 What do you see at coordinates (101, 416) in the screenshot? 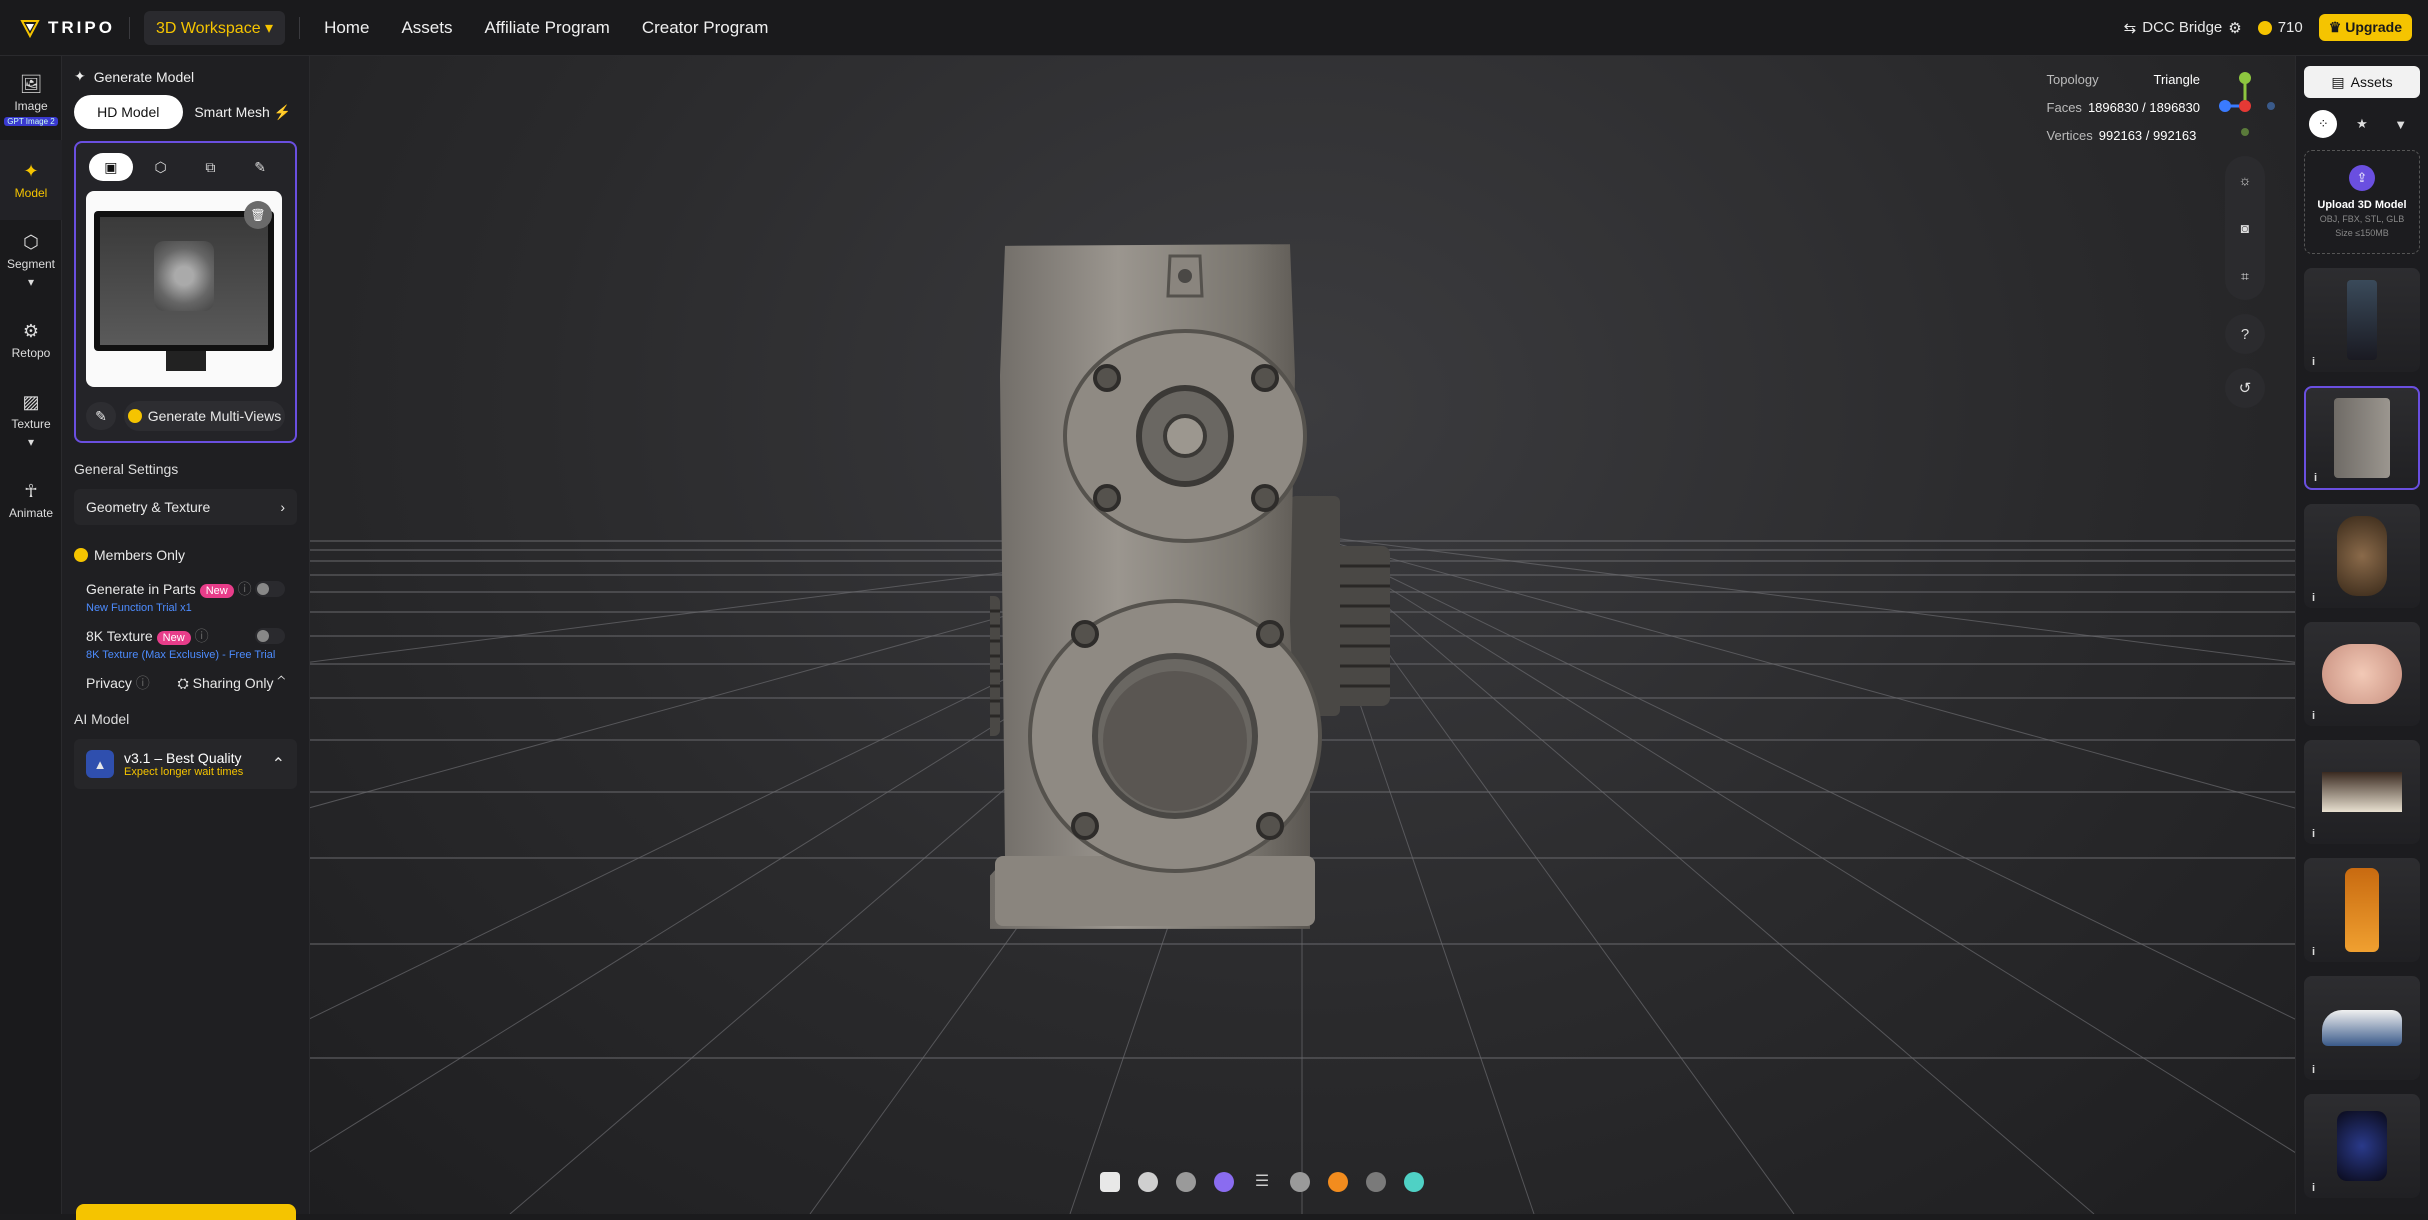
I see `edit-image-button: ✎` at bounding box center [101, 416].